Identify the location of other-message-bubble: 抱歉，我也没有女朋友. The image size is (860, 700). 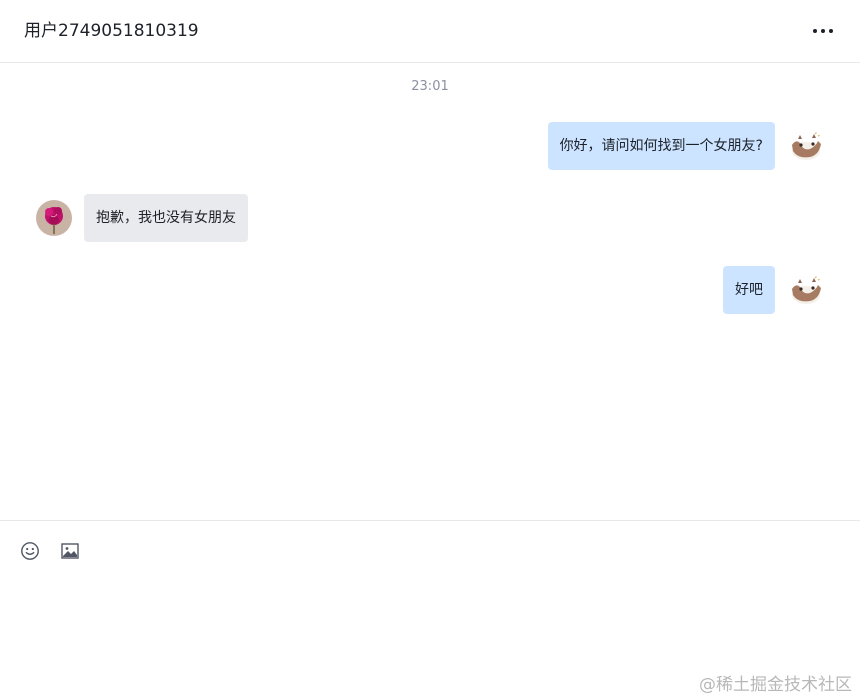
(166, 218).